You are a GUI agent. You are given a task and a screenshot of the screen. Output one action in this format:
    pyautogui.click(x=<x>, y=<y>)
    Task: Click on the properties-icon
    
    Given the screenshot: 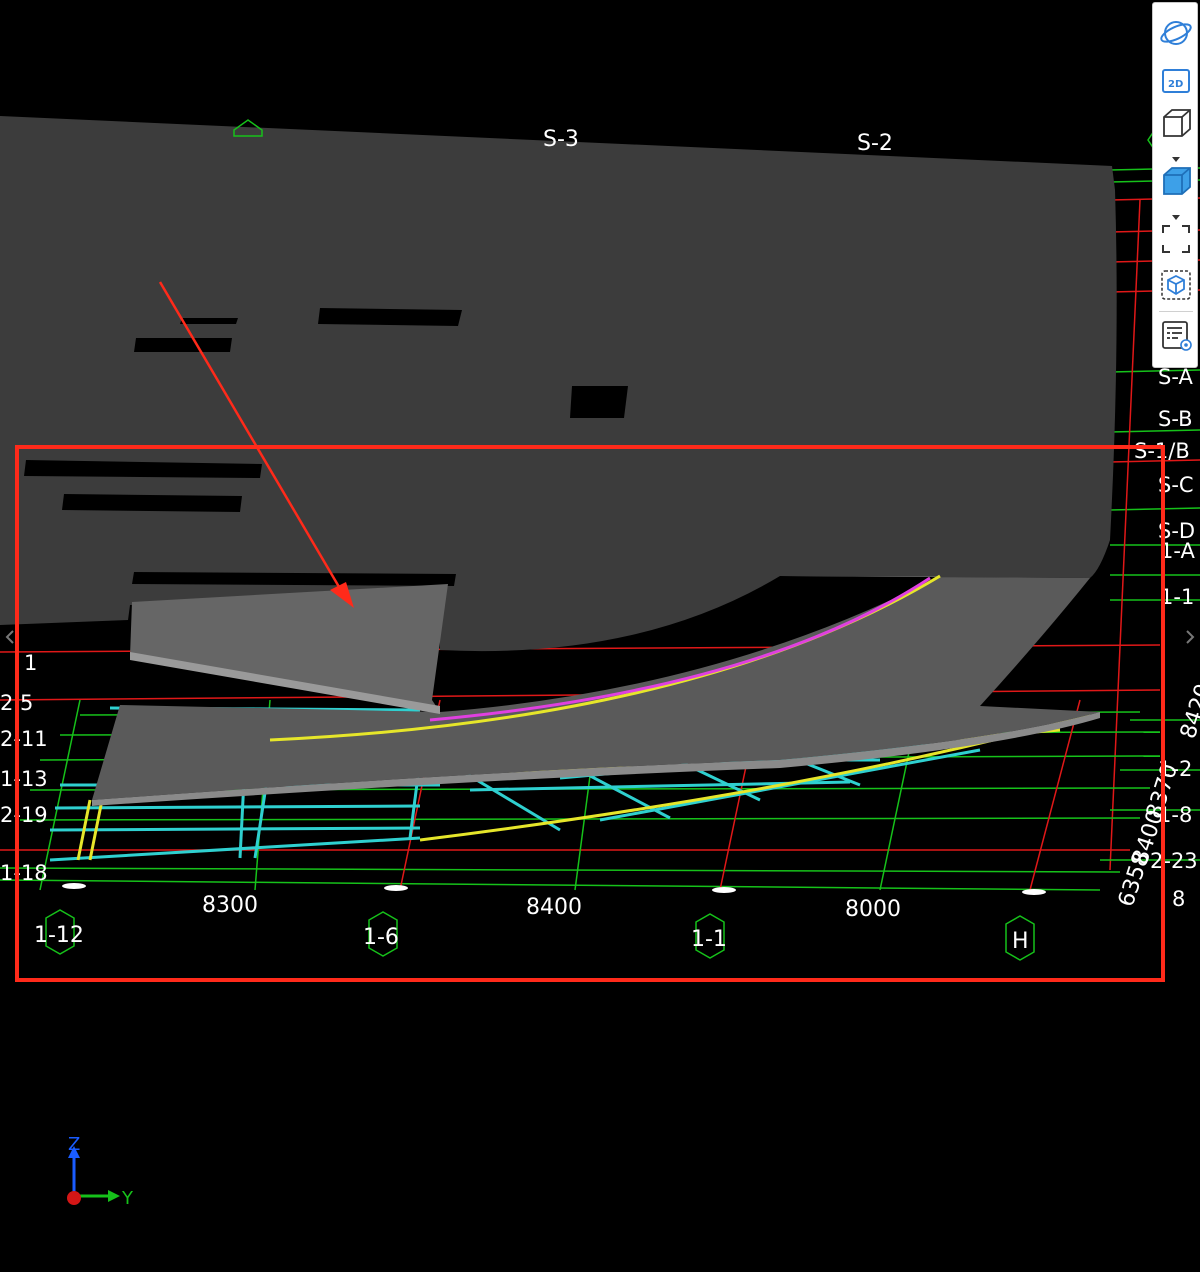 What is the action you would take?
    pyautogui.click(x=1177, y=336)
    